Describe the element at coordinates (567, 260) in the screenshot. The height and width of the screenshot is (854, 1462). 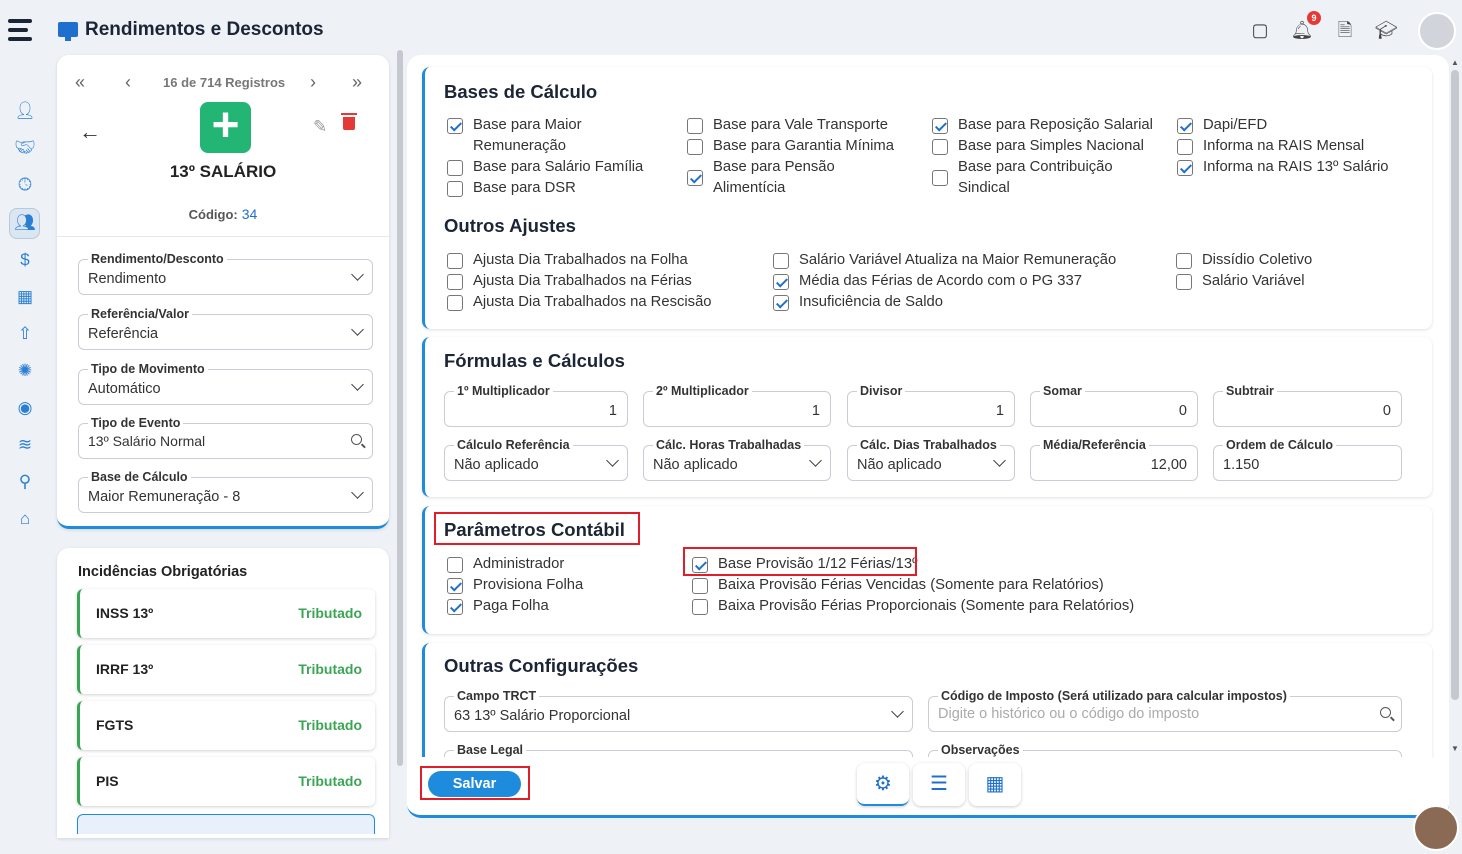
I see `checkbox-ajusta-folha: Ajusta Dia Trabalhados na Folha` at that location.